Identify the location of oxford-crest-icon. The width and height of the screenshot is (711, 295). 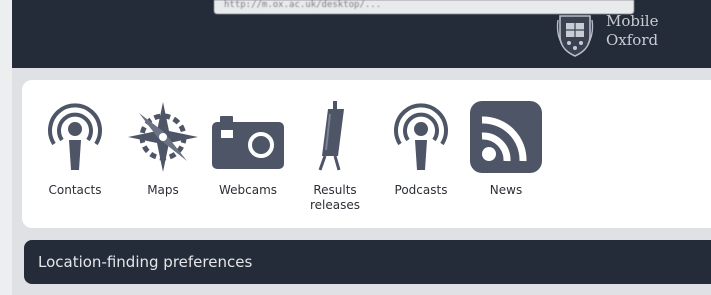
(575, 36).